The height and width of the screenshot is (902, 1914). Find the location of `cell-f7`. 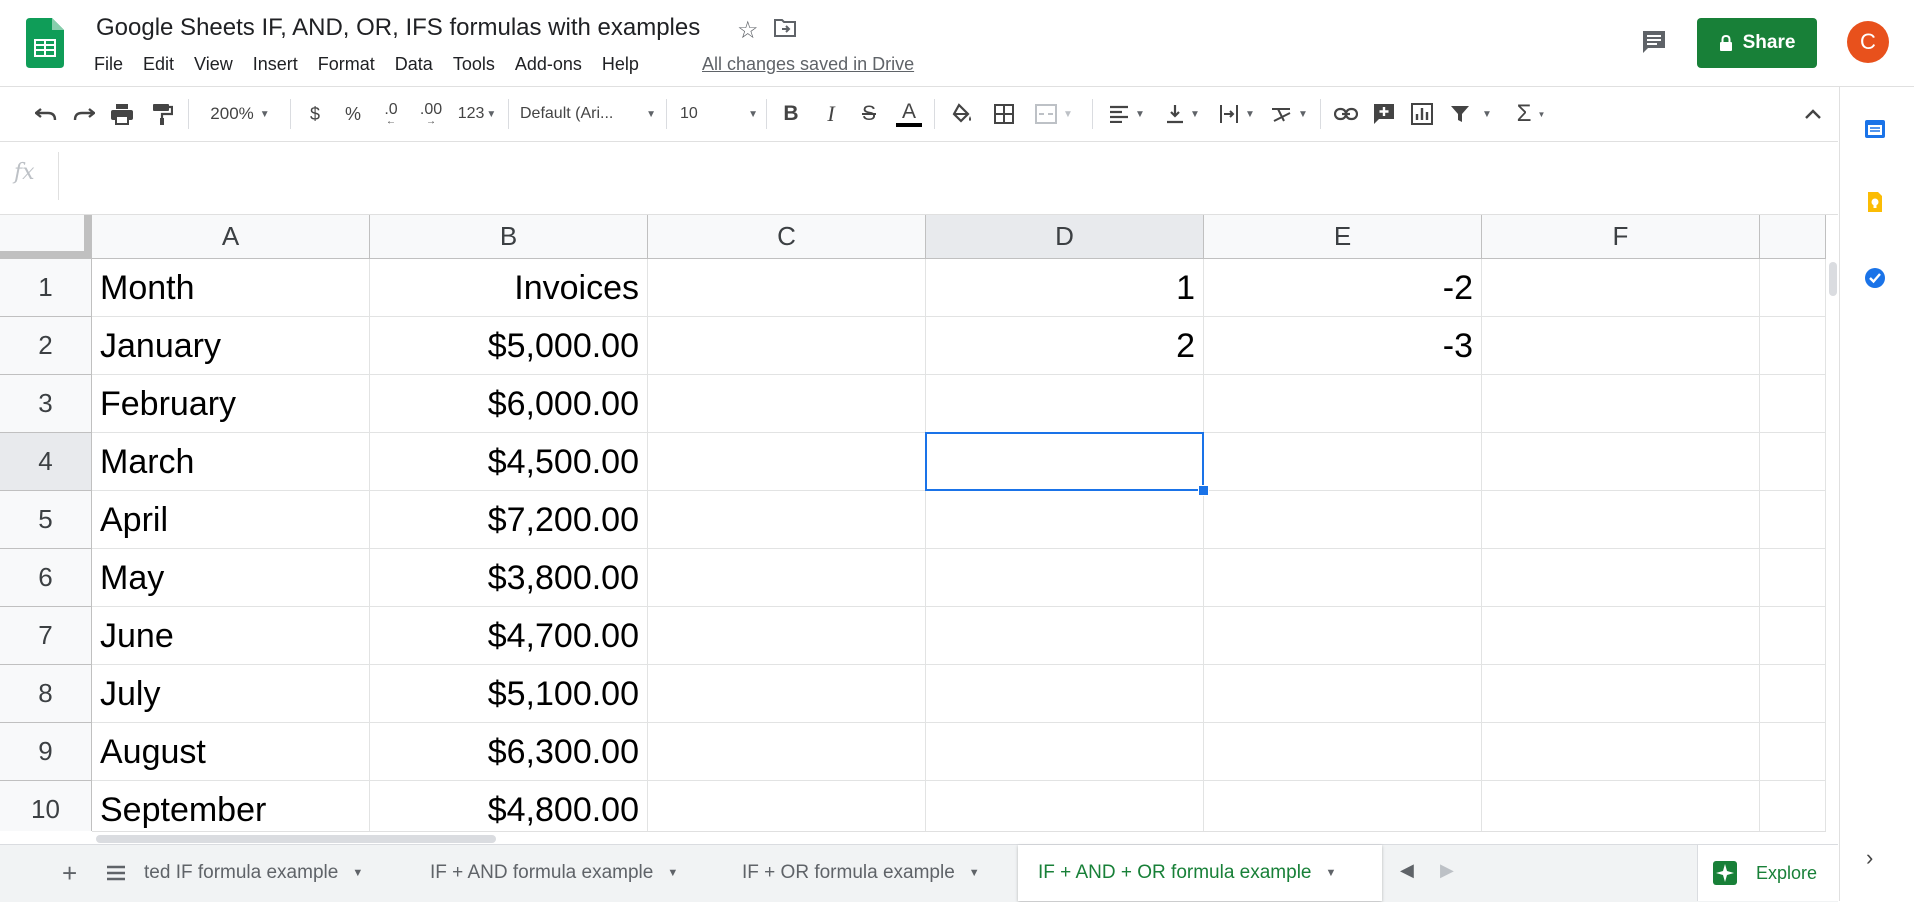

cell-f7 is located at coordinates (1621, 636).